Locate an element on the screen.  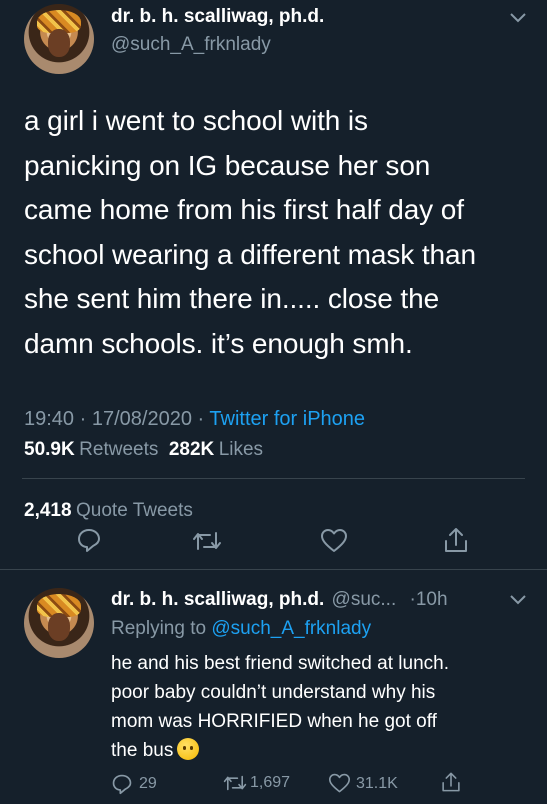
tweet-text-line: school wearing a different mask than is located at coordinates (250, 254).